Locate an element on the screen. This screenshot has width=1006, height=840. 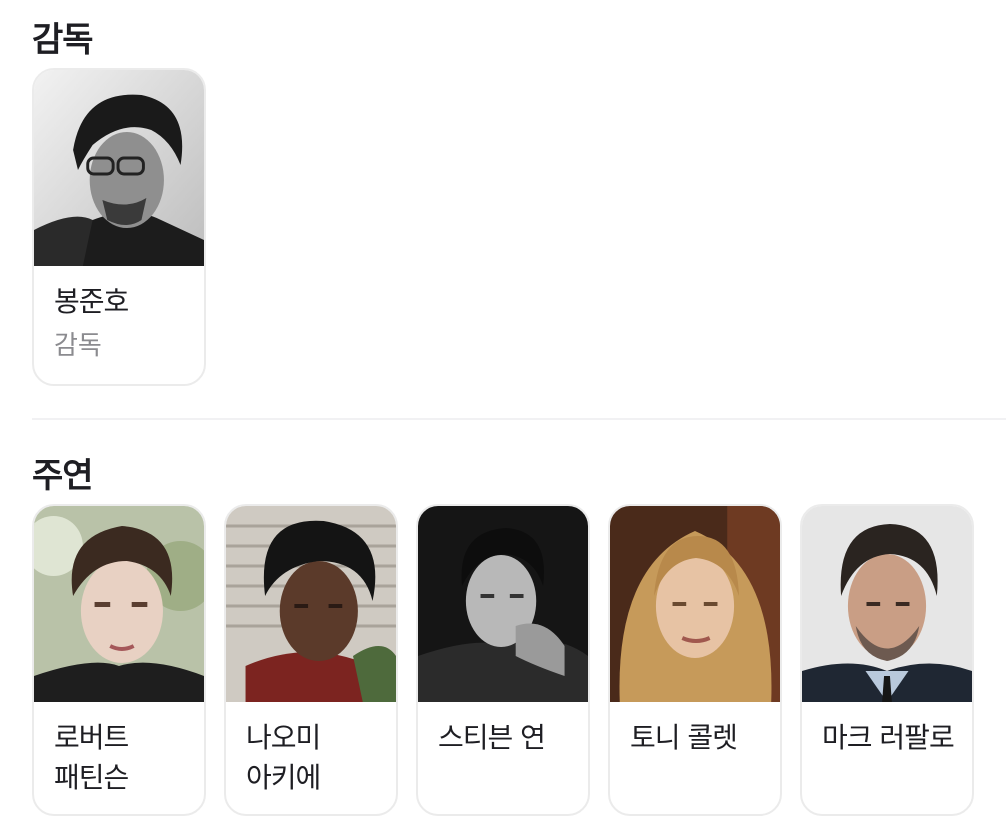
person-card-director: 봉준호 감독 is located at coordinates (119, 227).